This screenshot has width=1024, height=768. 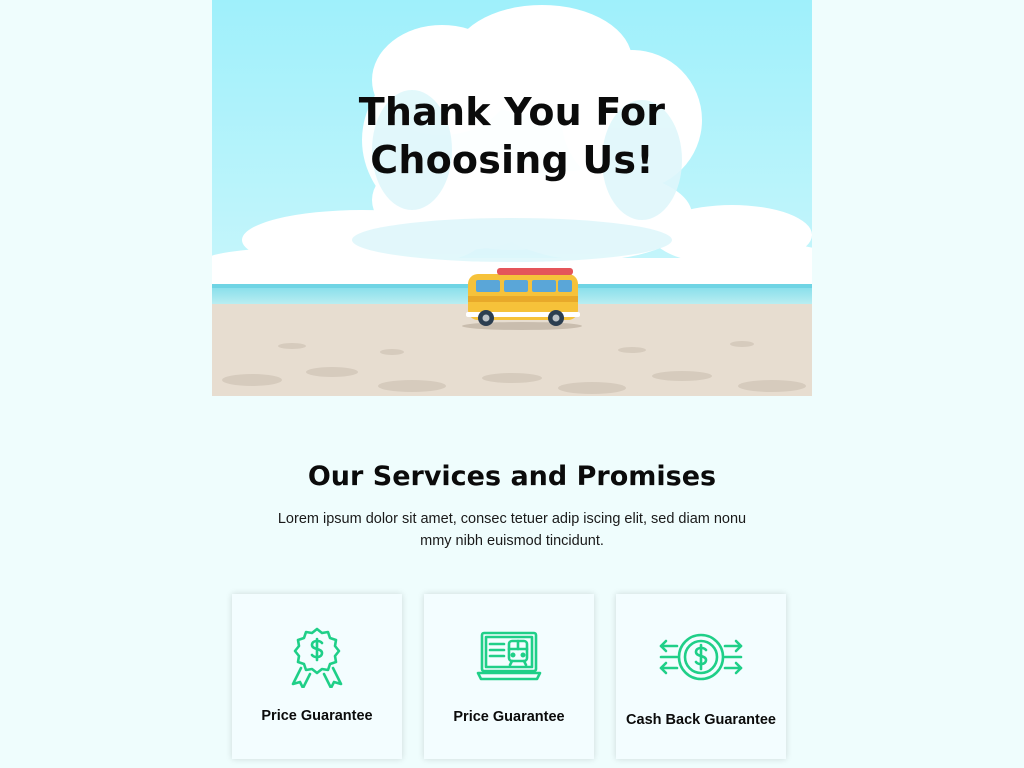 What do you see at coordinates (512, 476) in the screenshot?
I see `services-heading: Our Services and Promises` at bounding box center [512, 476].